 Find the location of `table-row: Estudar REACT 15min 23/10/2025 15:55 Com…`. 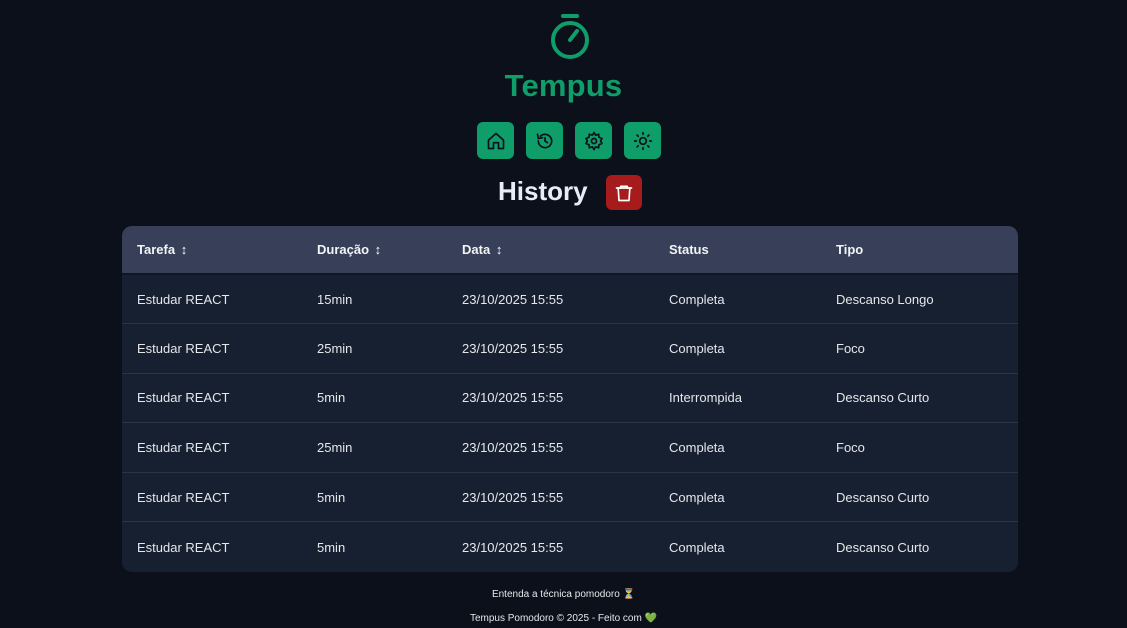

table-row: Estudar REACT 15min 23/10/2025 15:55 Com… is located at coordinates (570, 299).